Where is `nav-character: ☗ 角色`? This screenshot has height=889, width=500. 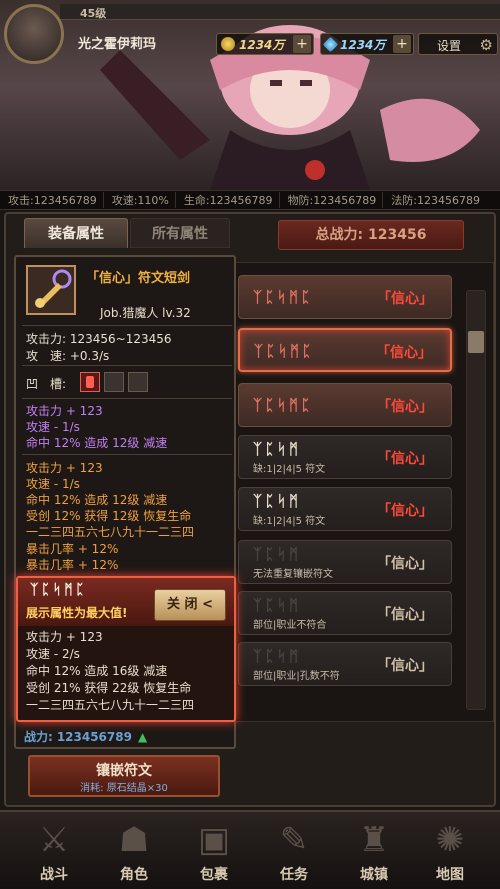
nav-character: ☗ 角色 is located at coordinates (134, 850).